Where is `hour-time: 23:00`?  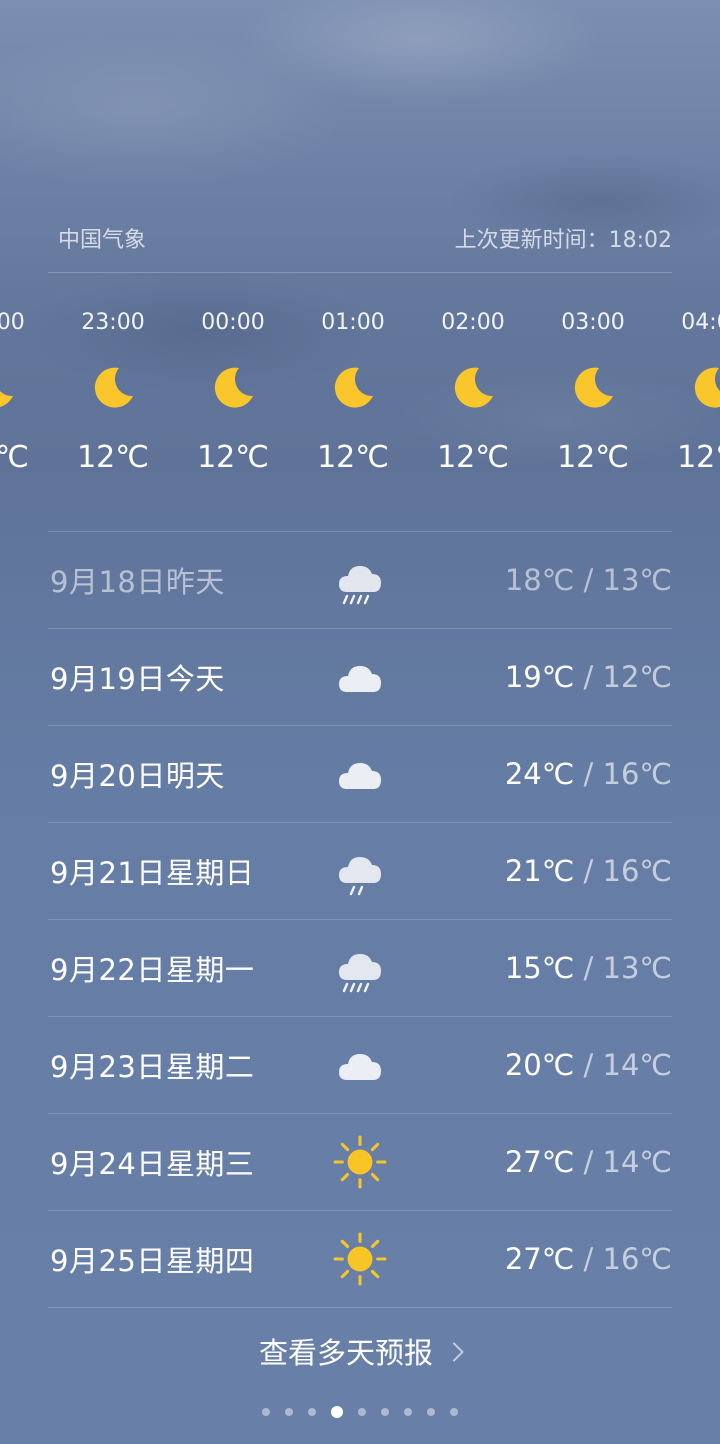
hour-time: 23:00 is located at coordinates (113, 322).